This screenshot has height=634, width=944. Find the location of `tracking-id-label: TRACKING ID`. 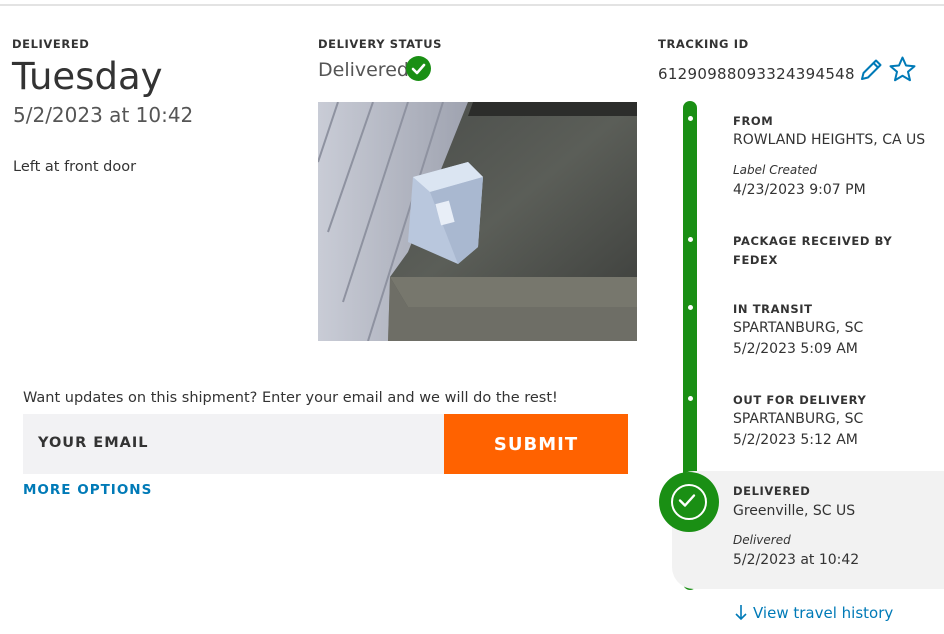

tracking-id-label: TRACKING ID is located at coordinates (703, 44).